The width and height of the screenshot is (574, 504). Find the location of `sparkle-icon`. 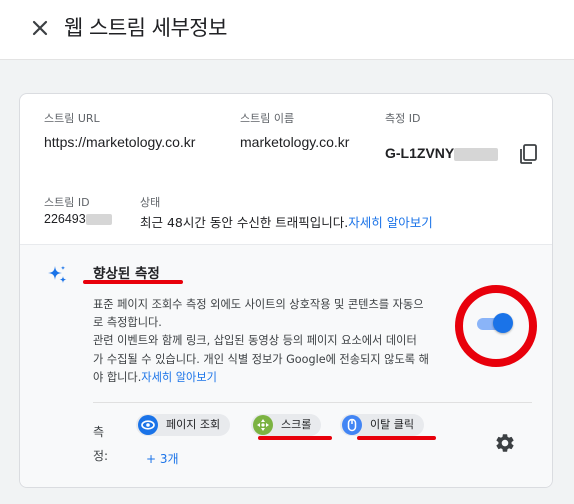

sparkle-icon is located at coordinates (57, 274).